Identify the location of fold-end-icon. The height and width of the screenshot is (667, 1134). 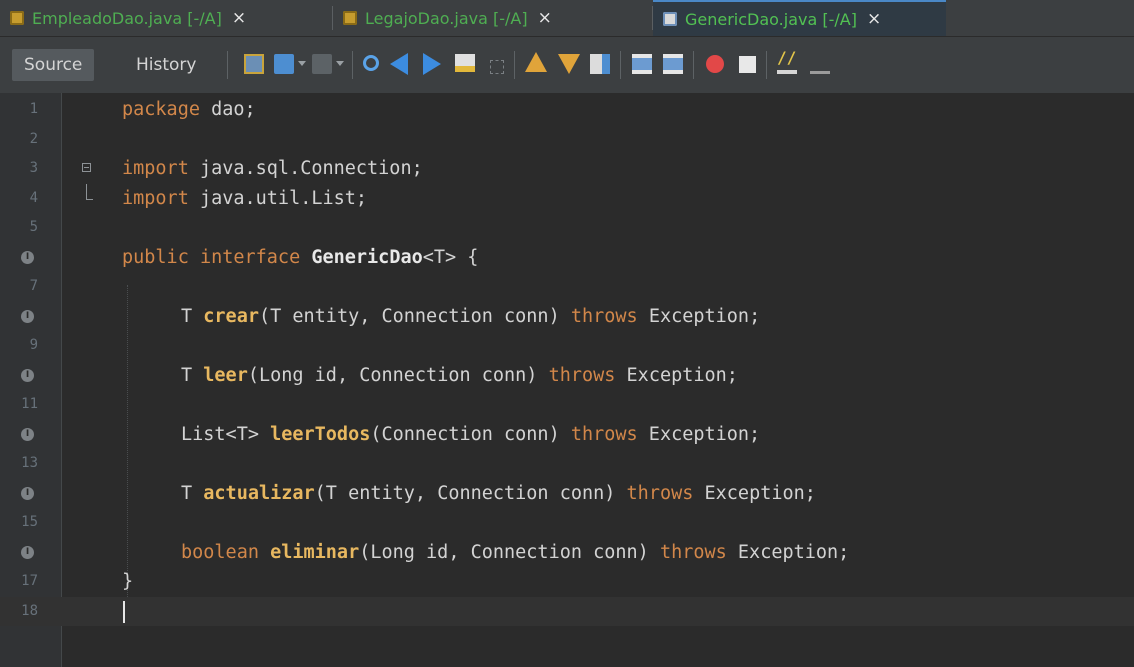
(89, 191).